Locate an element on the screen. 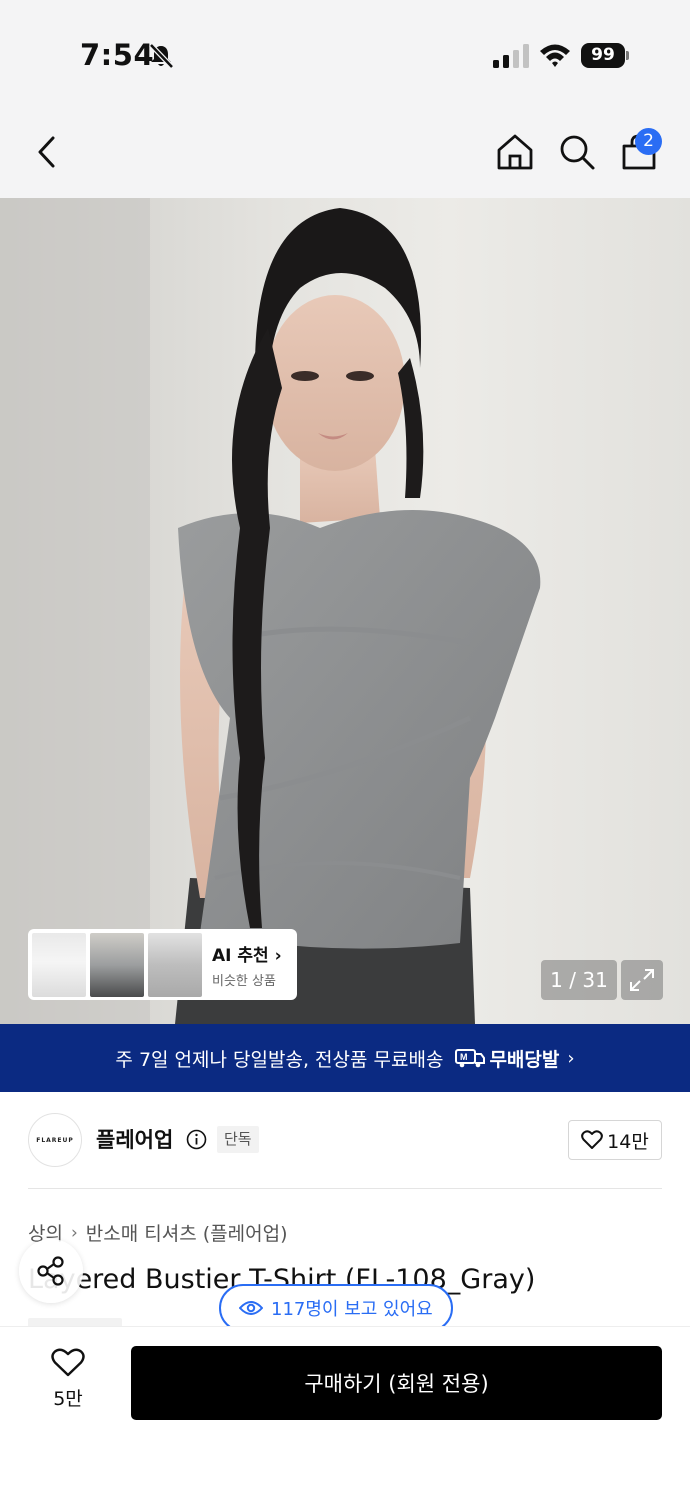 The width and height of the screenshot is (690, 1500). signal-icon is located at coordinates (511, 56).